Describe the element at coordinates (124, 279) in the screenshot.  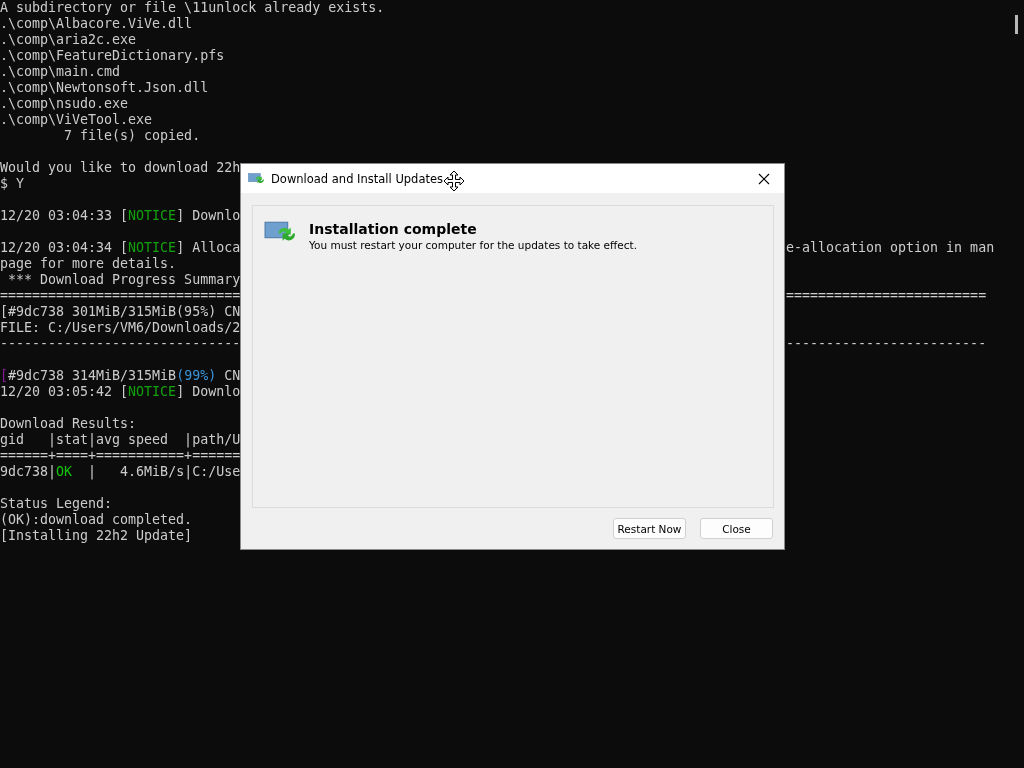
I see `terminal-line: *** Download Progress Summary` at that location.